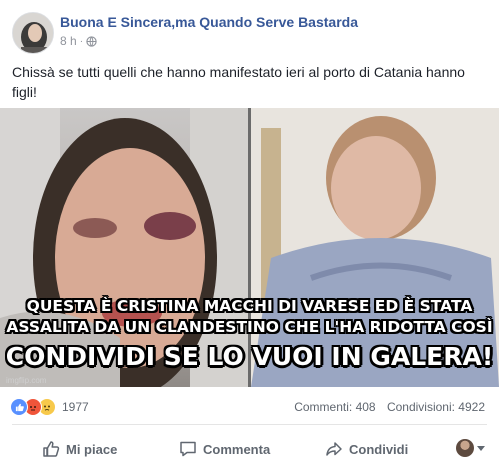  I want to click on image-watermark: imgflip.com, so click(26, 380).